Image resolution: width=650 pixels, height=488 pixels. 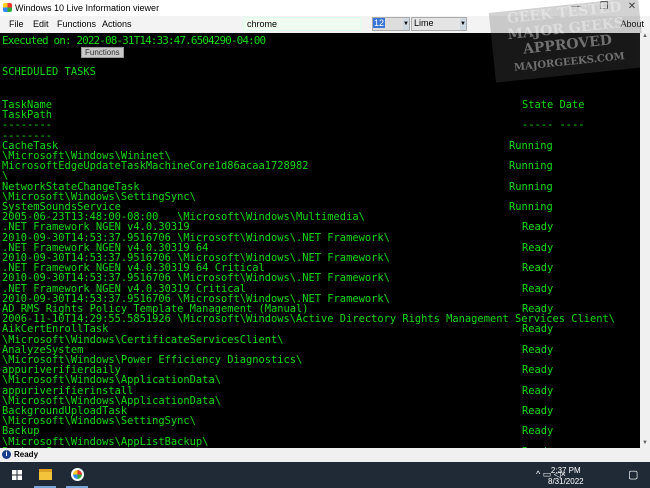 I want to click on status-bar: i Ready, so click(x=325, y=455).